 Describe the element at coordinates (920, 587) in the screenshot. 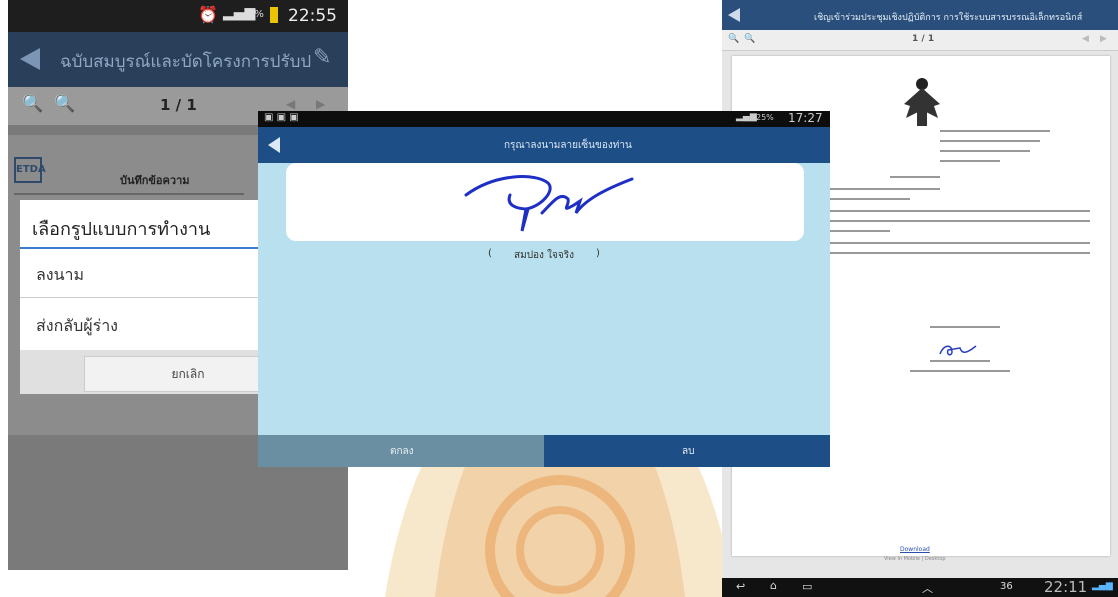

I see `system-nav-bar: ↩ ⌂ ▭ ︿ 36 22:11 ▂▄▆` at that location.